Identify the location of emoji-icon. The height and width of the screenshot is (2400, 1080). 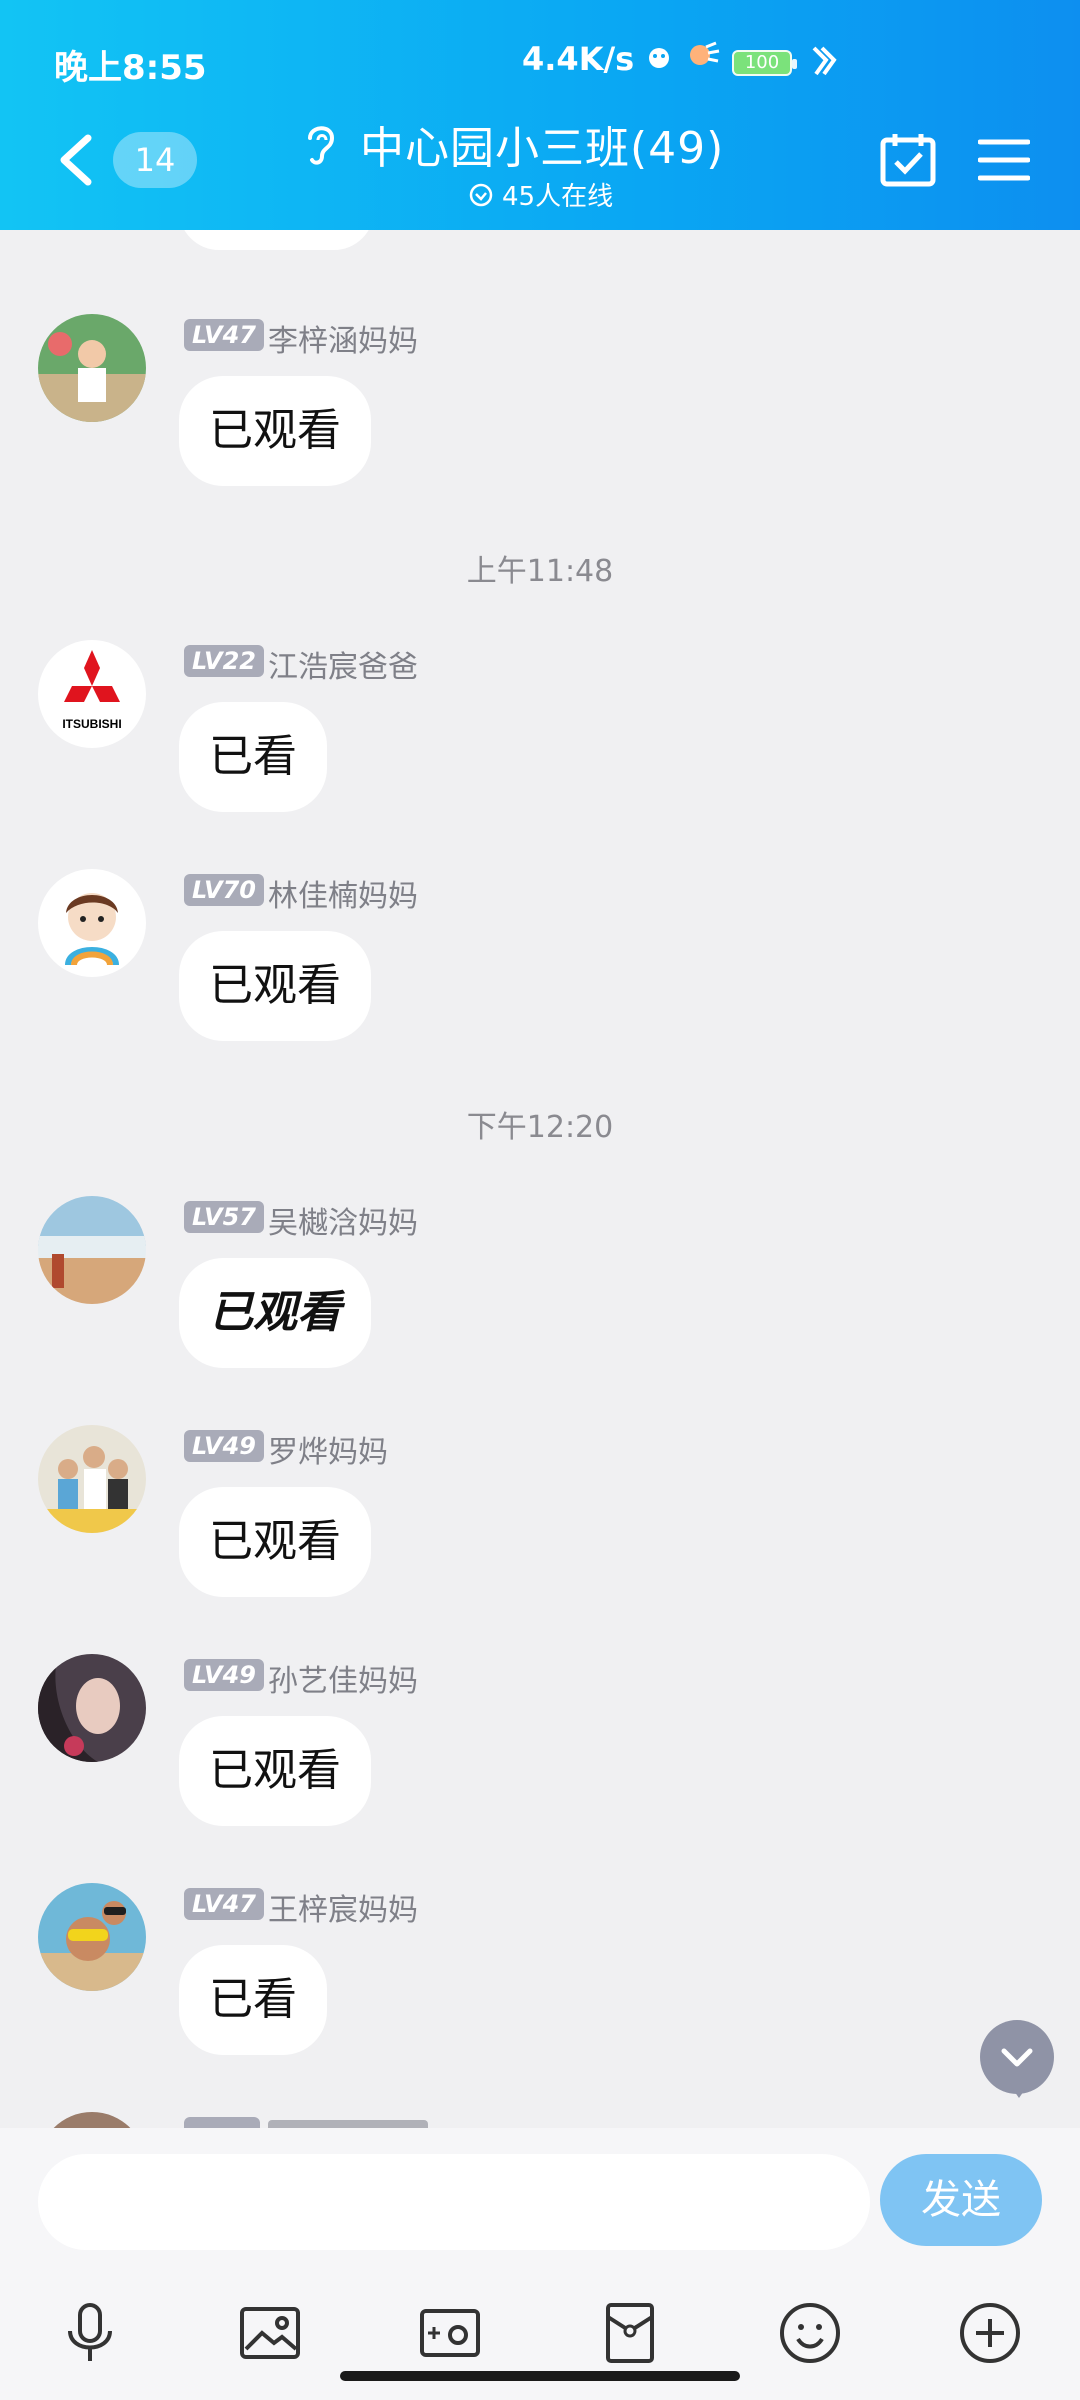
(810, 2333).